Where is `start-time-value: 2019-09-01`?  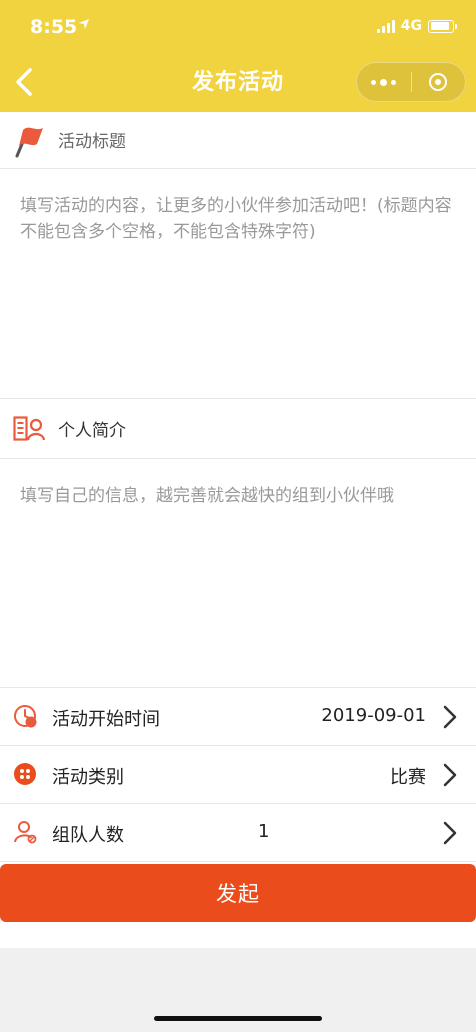 start-time-value: 2019-09-01 is located at coordinates (373, 715).